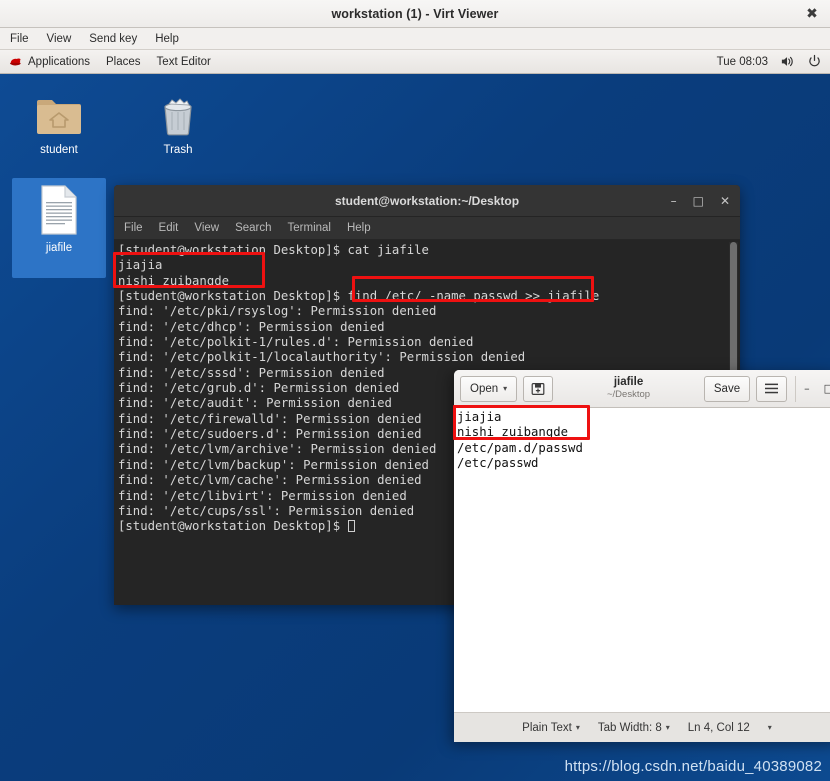 Image resolution: width=830 pixels, height=781 pixels. Describe the element at coordinates (140, 265) in the screenshot. I see `terminal-line: jiajia` at that location.